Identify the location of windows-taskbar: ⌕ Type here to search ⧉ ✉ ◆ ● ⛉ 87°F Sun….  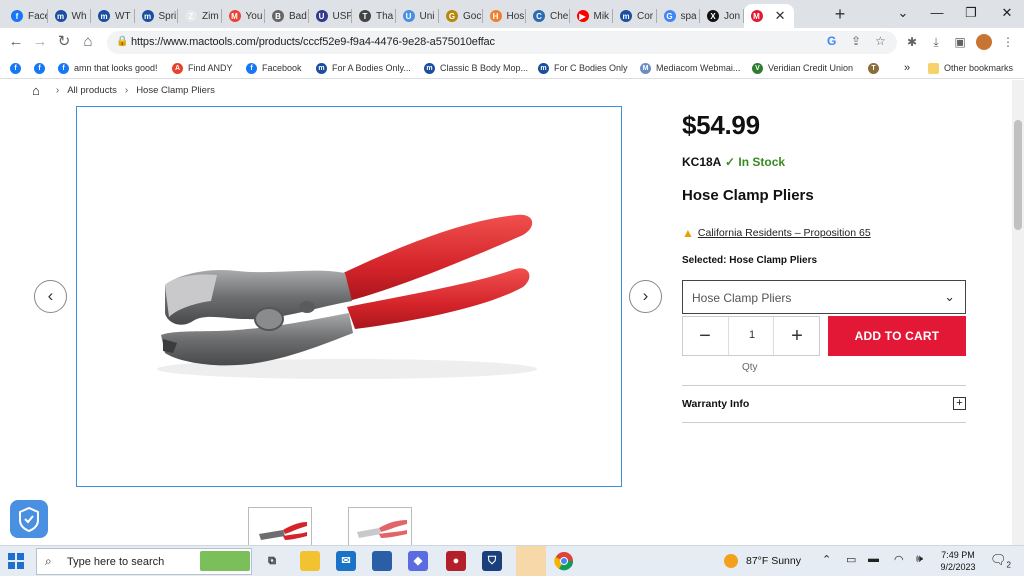
(512, 560).